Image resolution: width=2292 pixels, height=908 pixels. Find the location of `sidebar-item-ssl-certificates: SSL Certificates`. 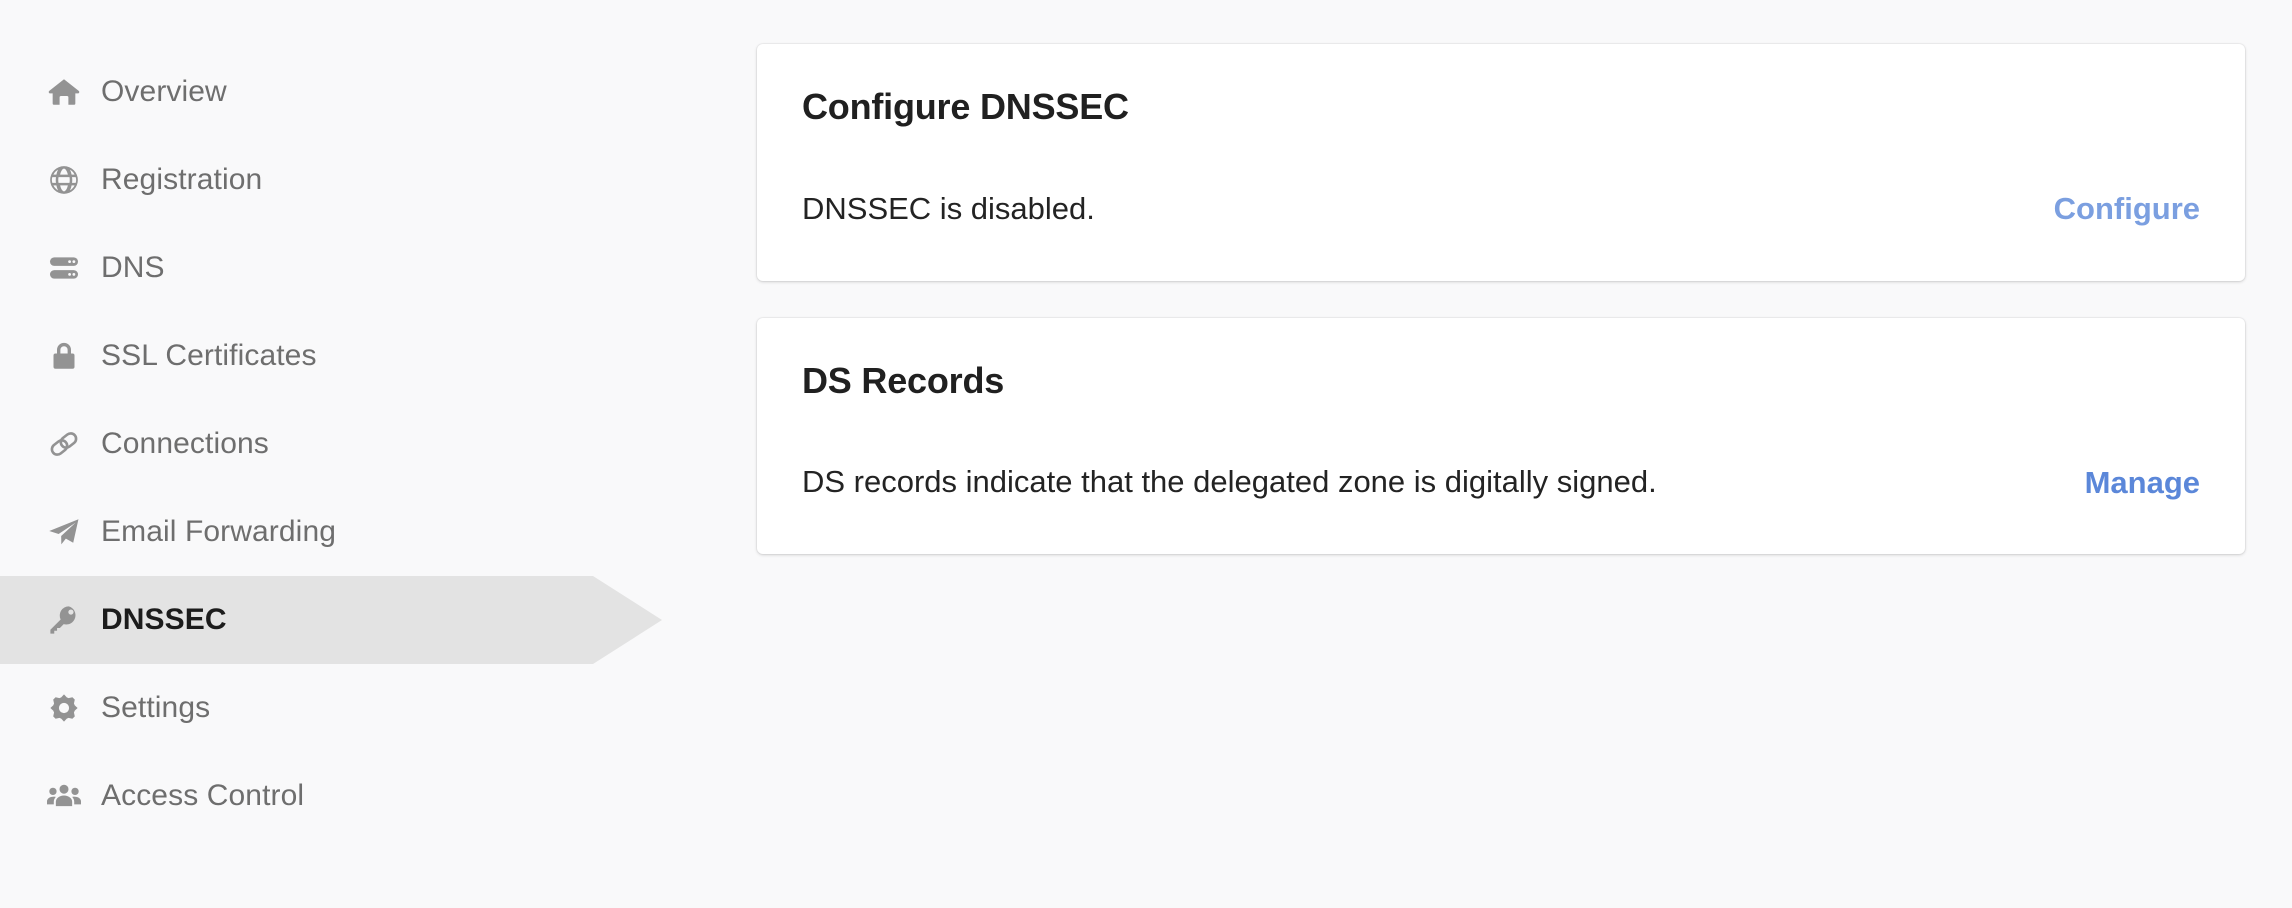

sidebar-item-ssl-certificates: SSL Certificates is located at coordinates (378, 356).